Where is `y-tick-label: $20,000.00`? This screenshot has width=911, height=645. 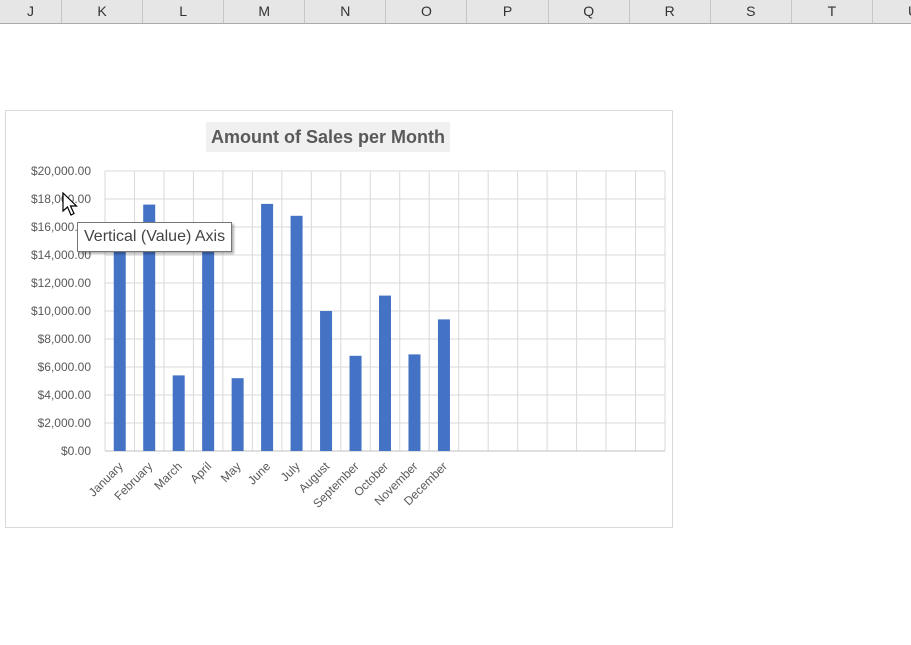
y-tick-label: $20,000.00 is located at coordinates (61, 171).